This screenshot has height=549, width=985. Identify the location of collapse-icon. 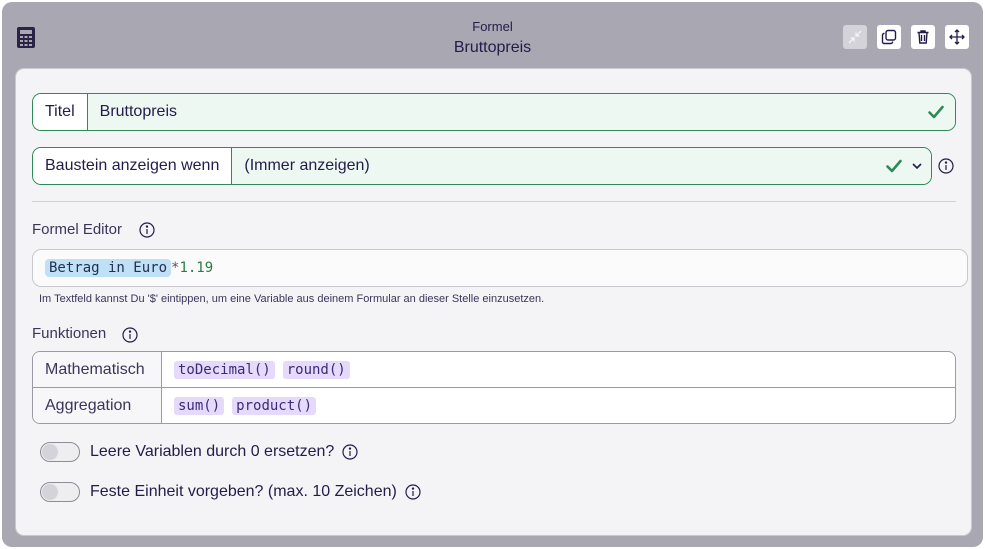
(855, 37).